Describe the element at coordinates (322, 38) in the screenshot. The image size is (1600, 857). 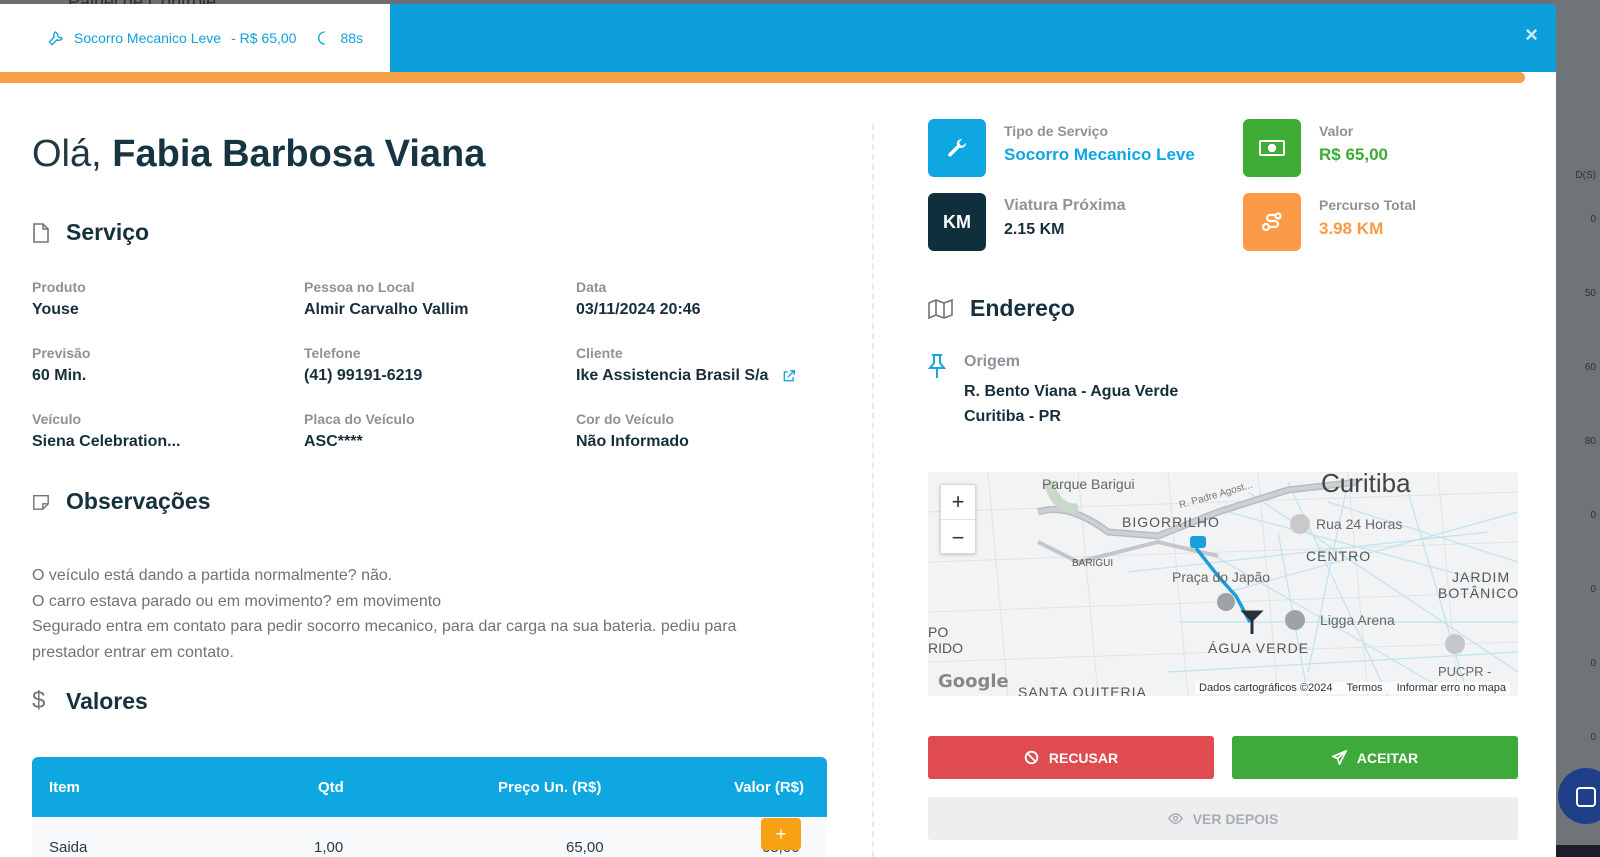
I see `timer-icon` at that location.